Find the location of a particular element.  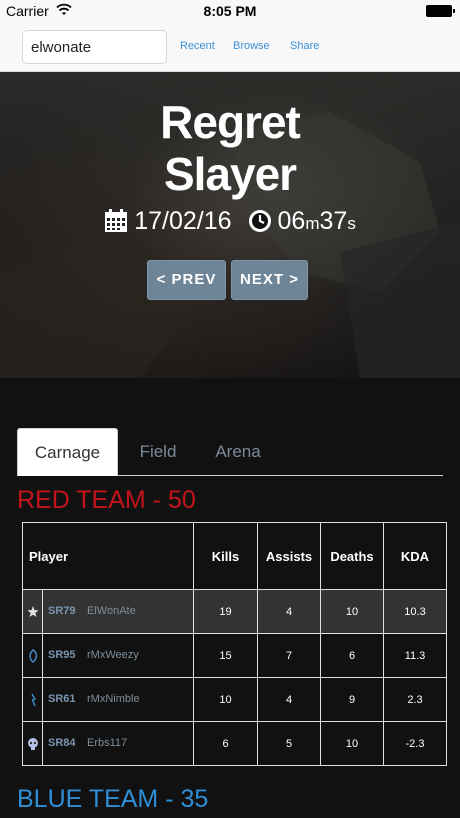

player-gamertag: Erbs117 is located at coordinates (107, 743).